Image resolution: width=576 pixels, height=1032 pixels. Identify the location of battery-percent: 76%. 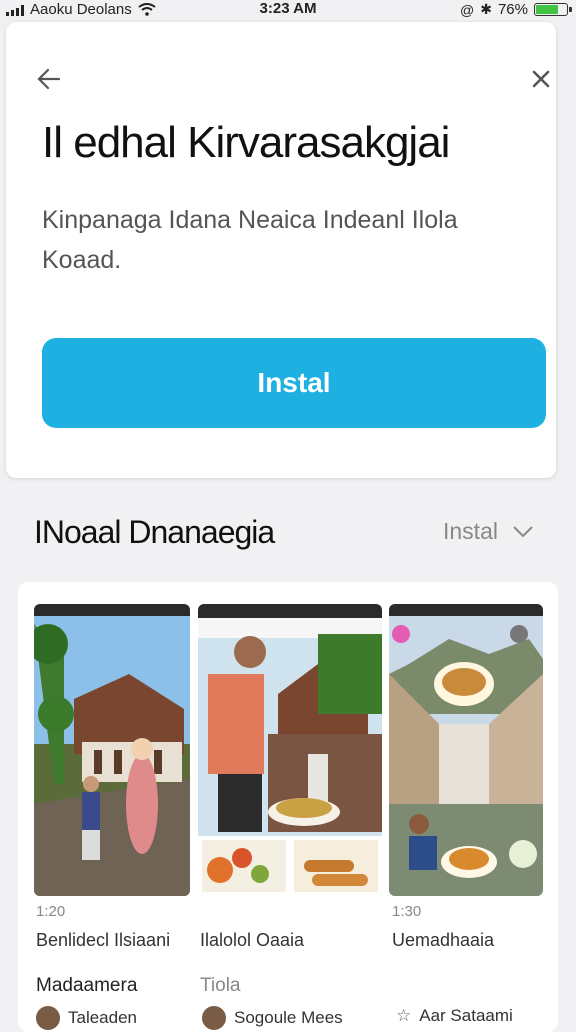
(512, 9).